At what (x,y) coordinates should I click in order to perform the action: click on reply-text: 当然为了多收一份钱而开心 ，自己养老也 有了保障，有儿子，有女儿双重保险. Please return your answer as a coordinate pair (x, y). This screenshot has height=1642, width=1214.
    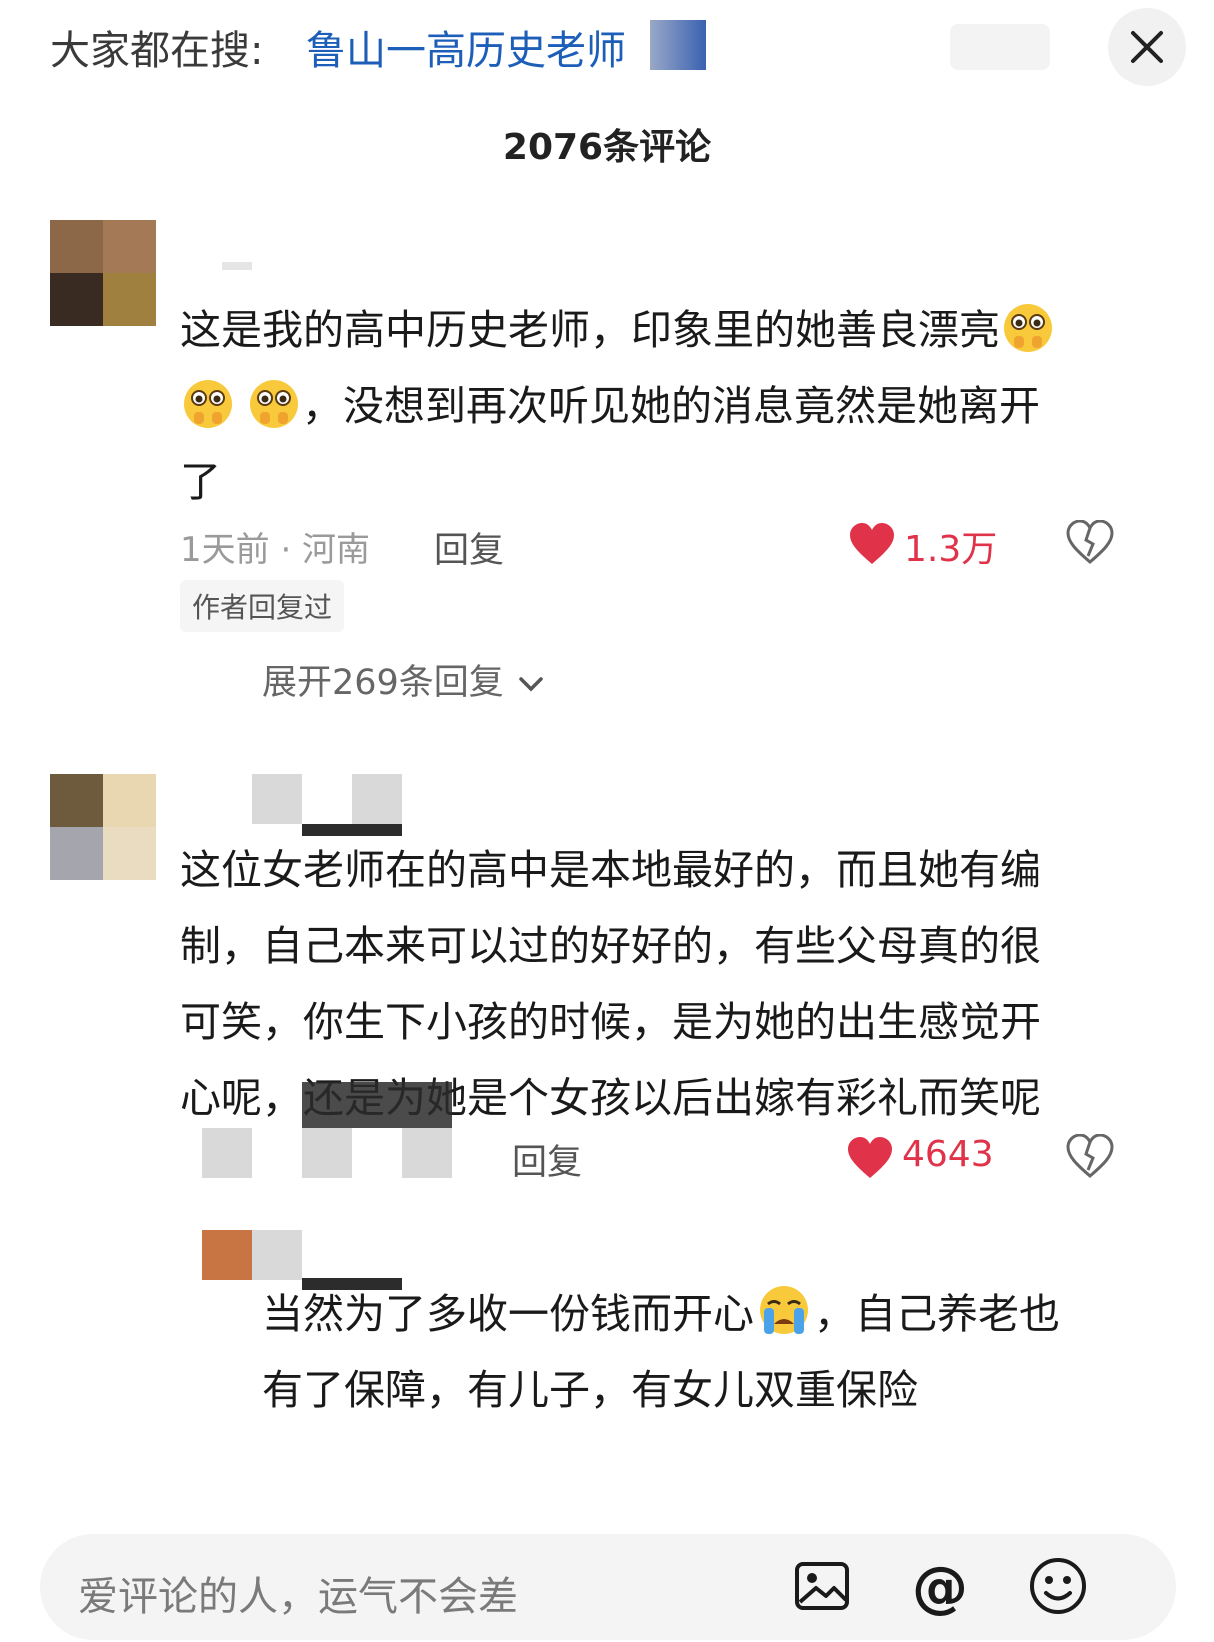
    Looking at the image, I should click on (702, 1352).